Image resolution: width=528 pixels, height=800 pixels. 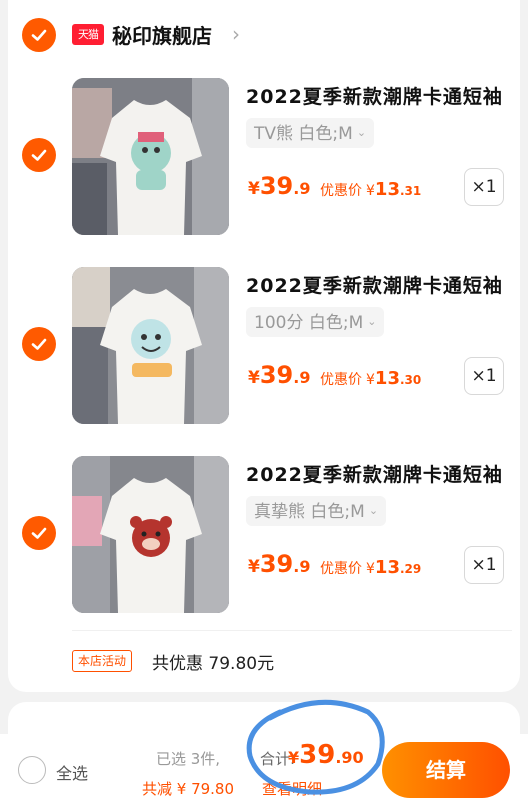 What do you see at coordinates (410, 191) in the screenshot?
I see `promo-dec: .31` at bounding box center [410, 191].